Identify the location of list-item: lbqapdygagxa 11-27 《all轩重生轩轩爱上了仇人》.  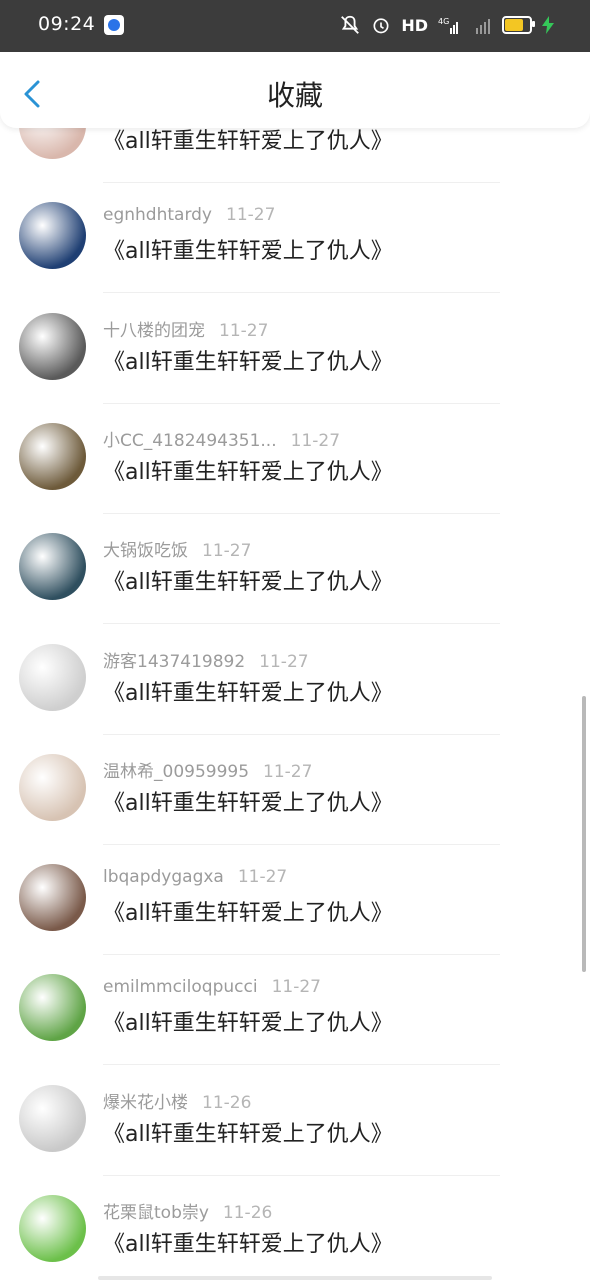
(295, 900).